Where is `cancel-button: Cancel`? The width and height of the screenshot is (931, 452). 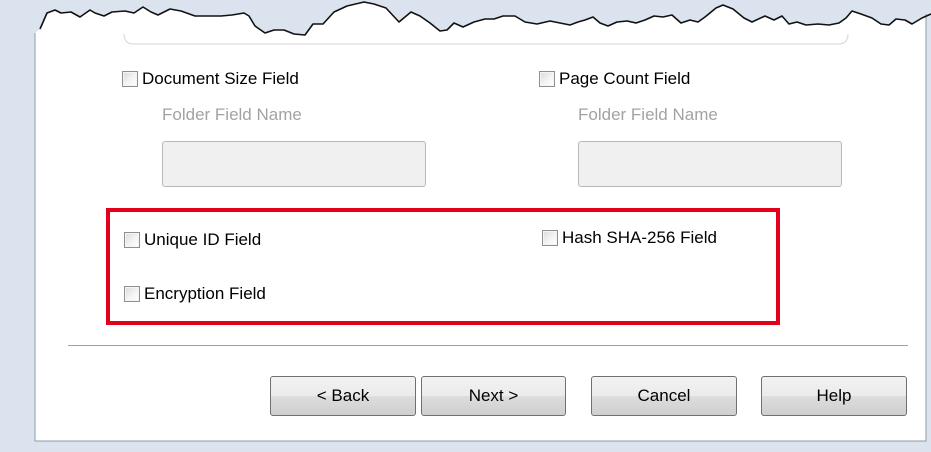 cancel-button: Cancel is located at coordinates (664, 396).